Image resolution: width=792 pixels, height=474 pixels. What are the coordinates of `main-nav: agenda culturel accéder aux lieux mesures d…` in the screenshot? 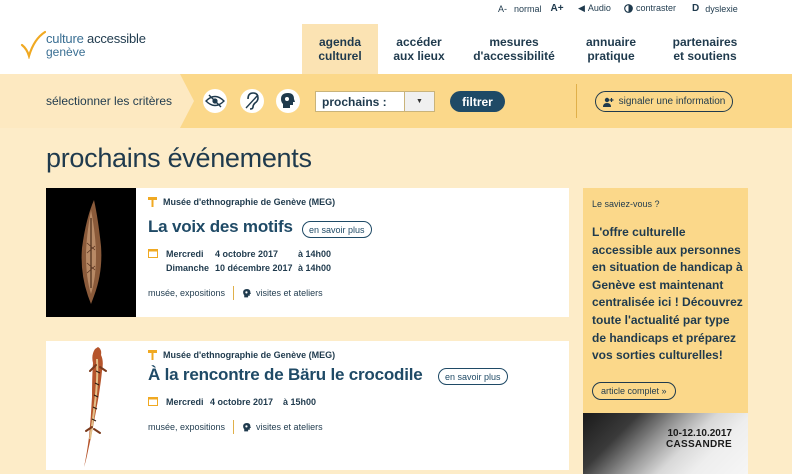 It's located at (529, 49).